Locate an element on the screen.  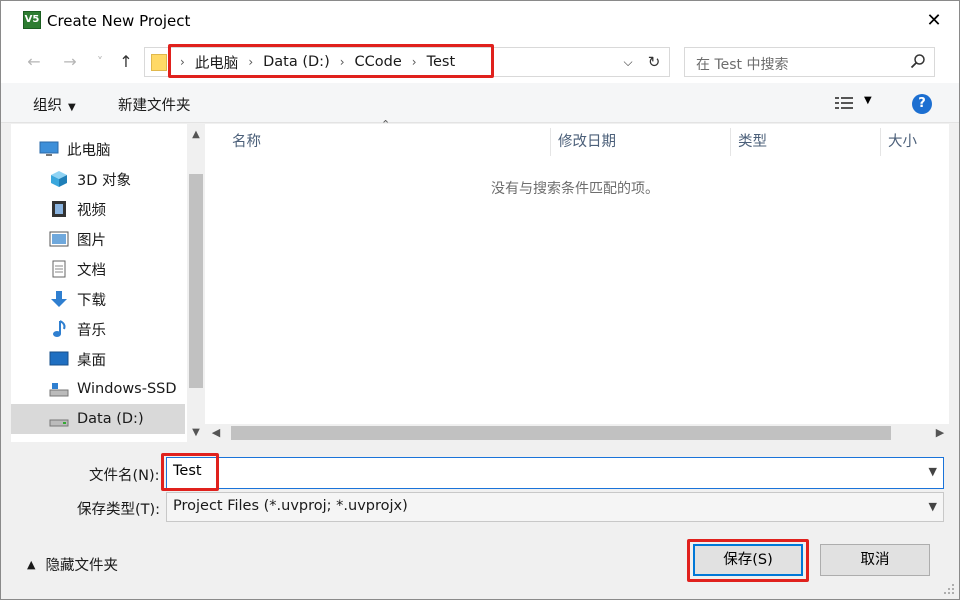
document-icon is located at coordinates (59, 269).